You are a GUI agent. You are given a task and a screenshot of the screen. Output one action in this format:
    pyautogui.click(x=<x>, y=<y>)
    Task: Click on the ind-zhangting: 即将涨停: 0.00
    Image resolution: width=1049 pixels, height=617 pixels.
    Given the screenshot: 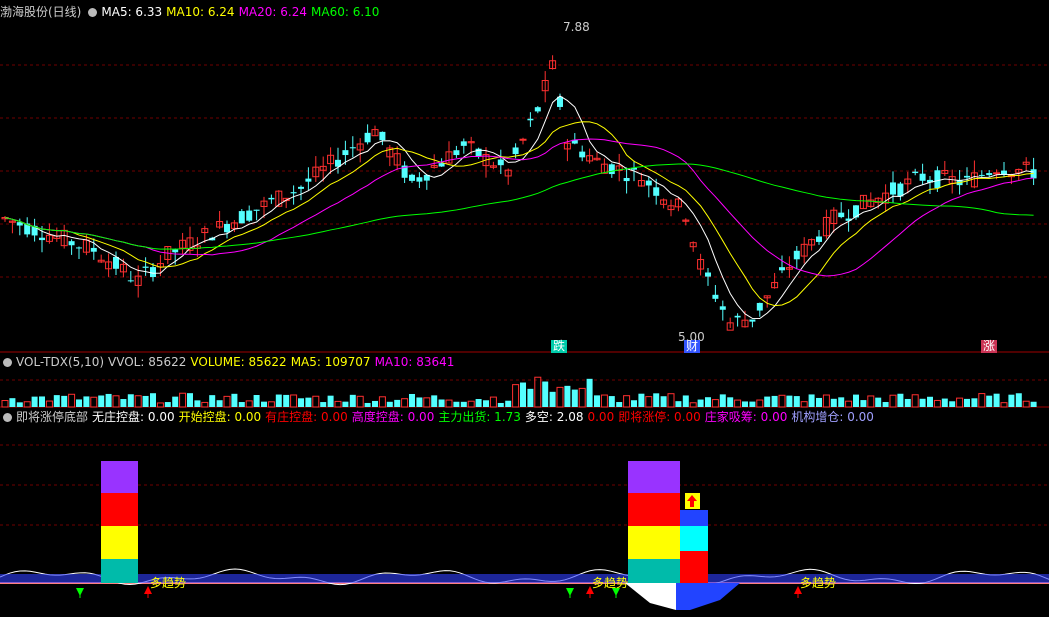 What is the action you would take?
    pyautogui.click(x=659, y=417)
    